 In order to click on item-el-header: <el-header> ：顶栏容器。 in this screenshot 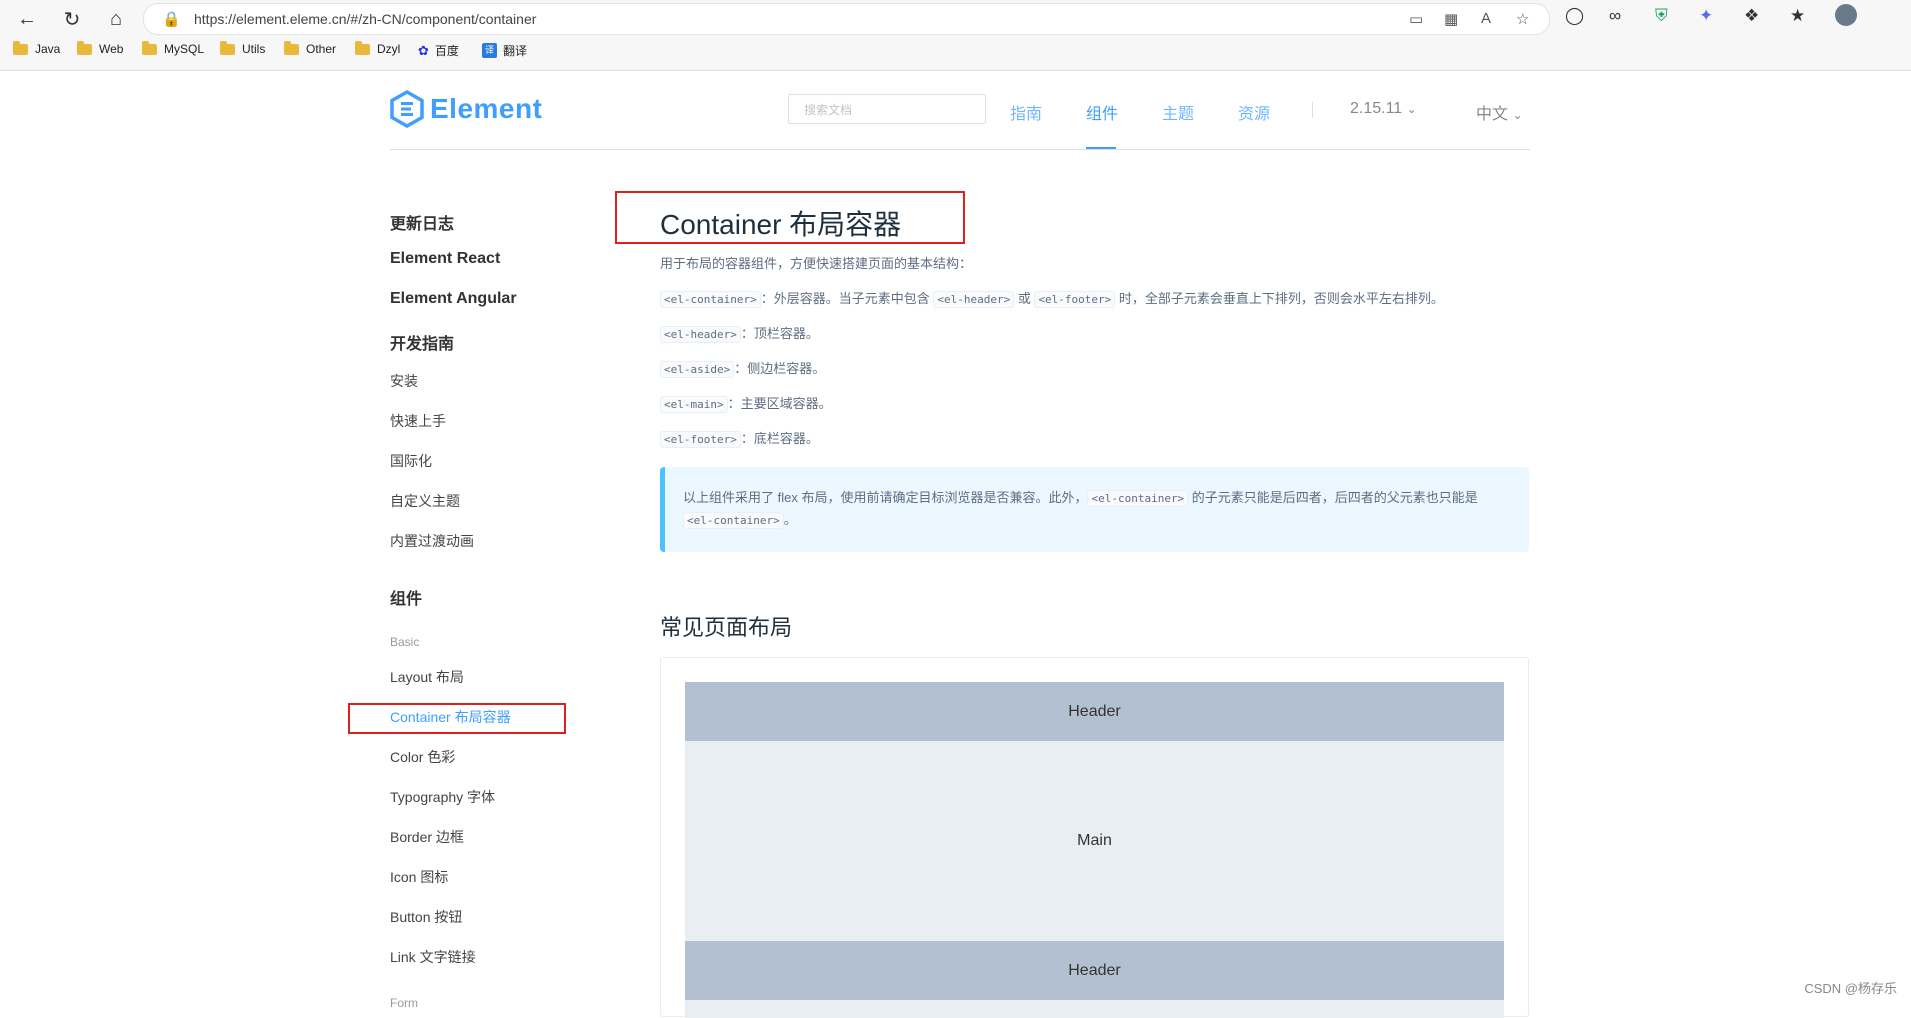, I will do `click(739, 333)`.